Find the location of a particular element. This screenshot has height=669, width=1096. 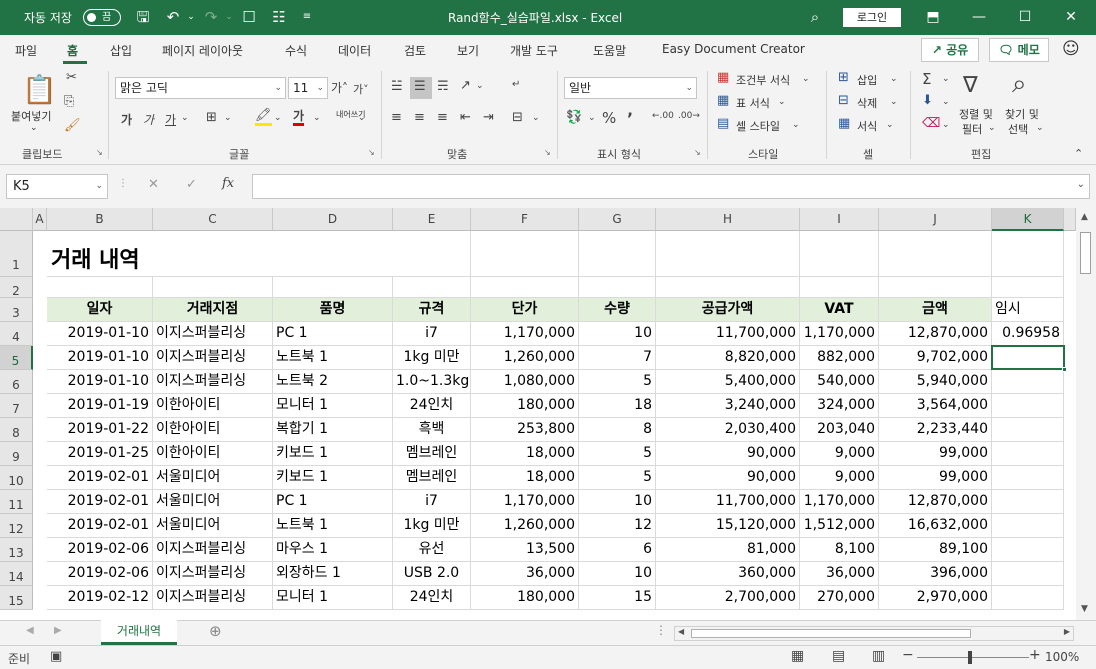

cell-supply: 360,000 is located at coordinates (728, 574).